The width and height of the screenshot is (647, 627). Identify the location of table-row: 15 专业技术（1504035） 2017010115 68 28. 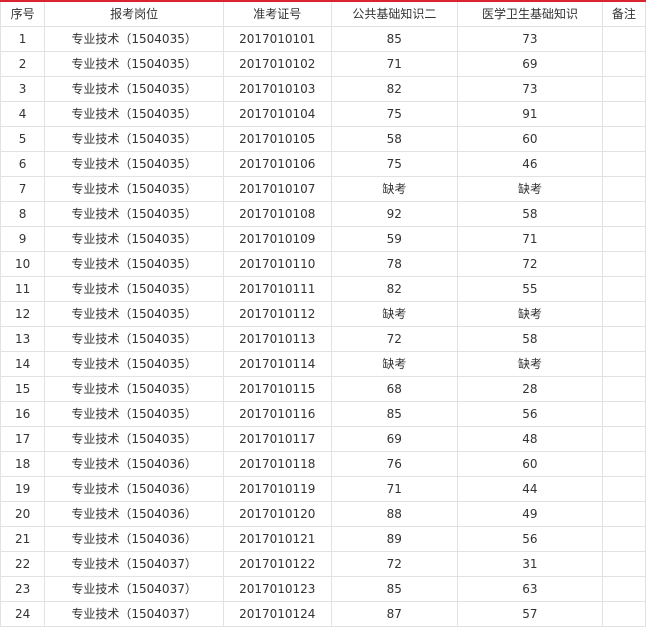
(323, 389).